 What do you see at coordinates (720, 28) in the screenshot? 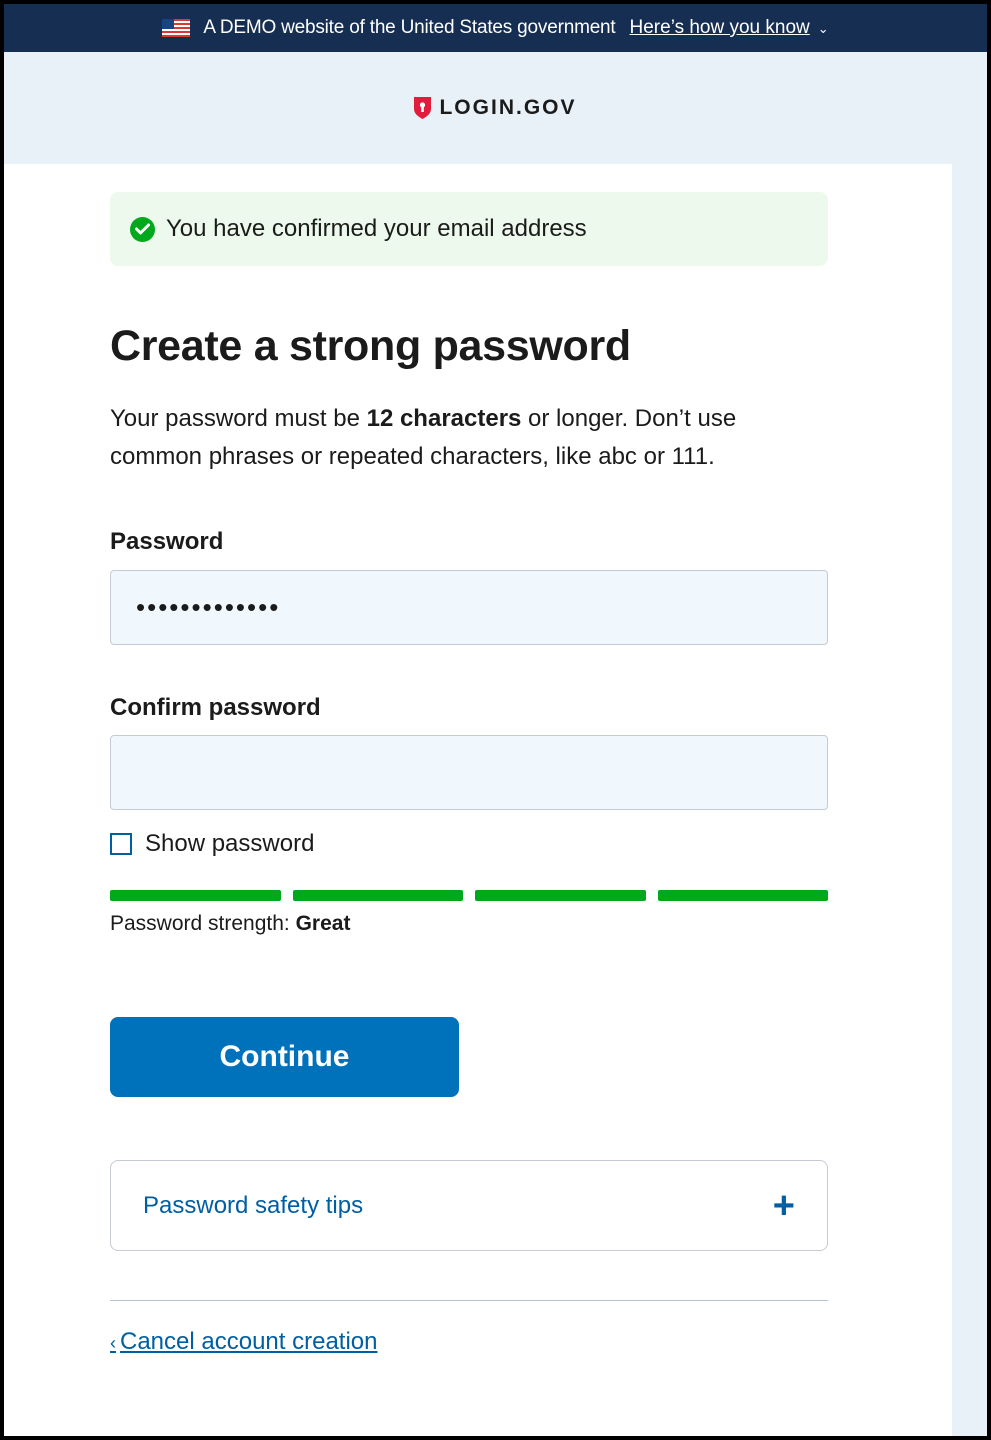
I see `heres-how-you-know-link: Here’s how you know` at bounding box center [720, 28].